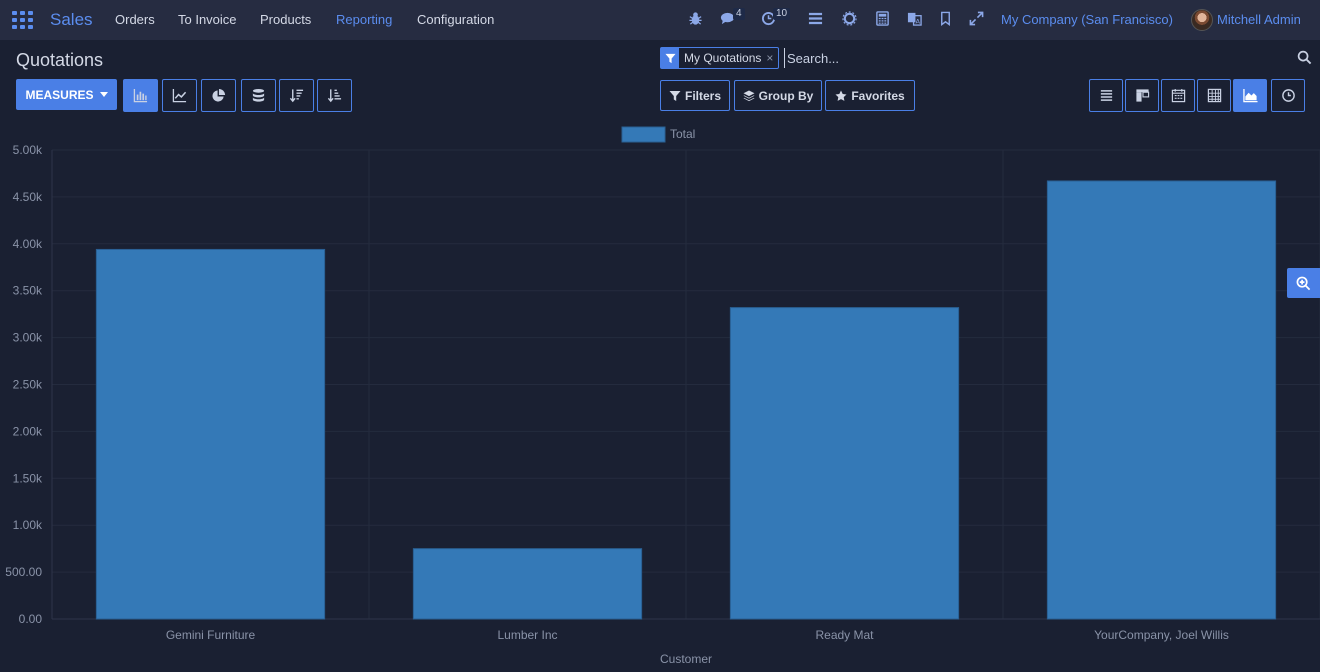 The height and width of the screenshot is (672, 1320). Describe the element at coordinates (28, 338) in the screenshot. I see `y-tick-label: 3.00k` at that location.